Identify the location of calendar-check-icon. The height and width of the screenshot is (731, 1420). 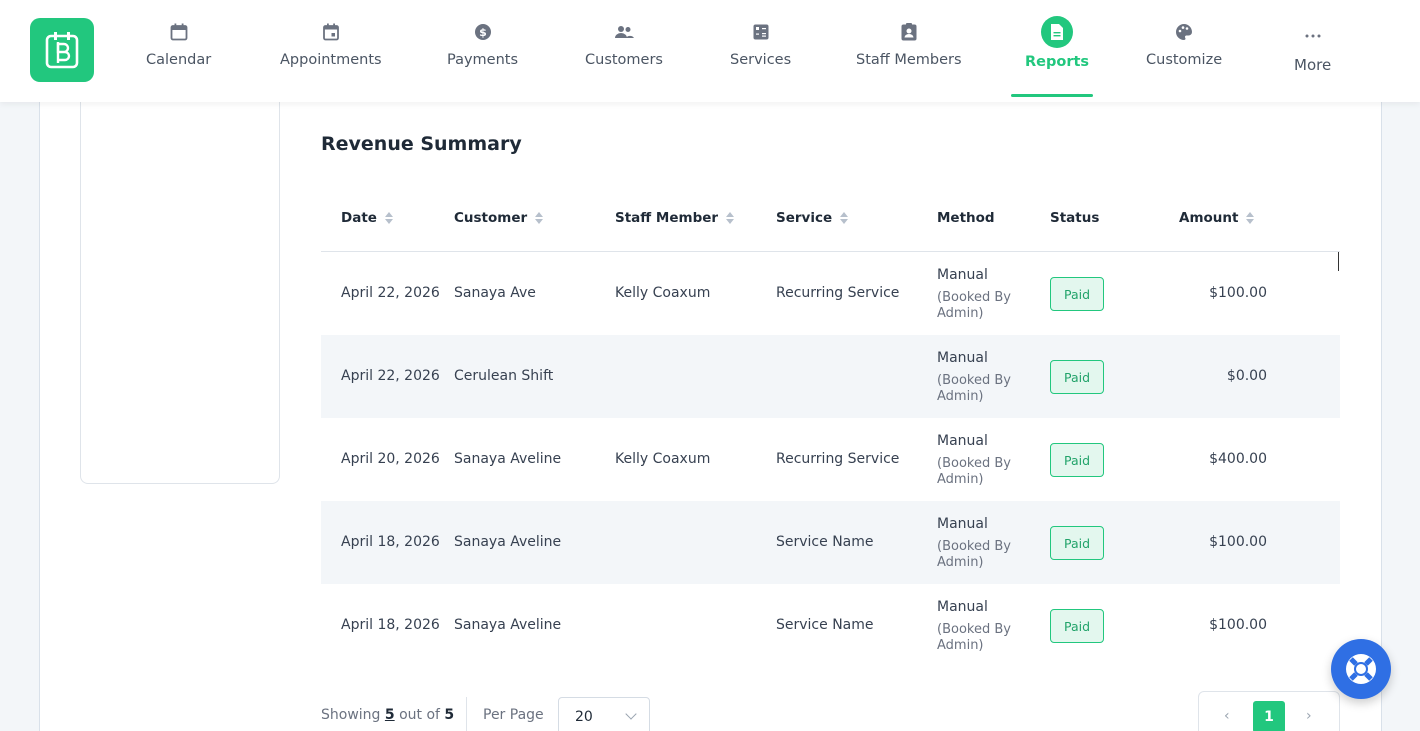
(331, 32).